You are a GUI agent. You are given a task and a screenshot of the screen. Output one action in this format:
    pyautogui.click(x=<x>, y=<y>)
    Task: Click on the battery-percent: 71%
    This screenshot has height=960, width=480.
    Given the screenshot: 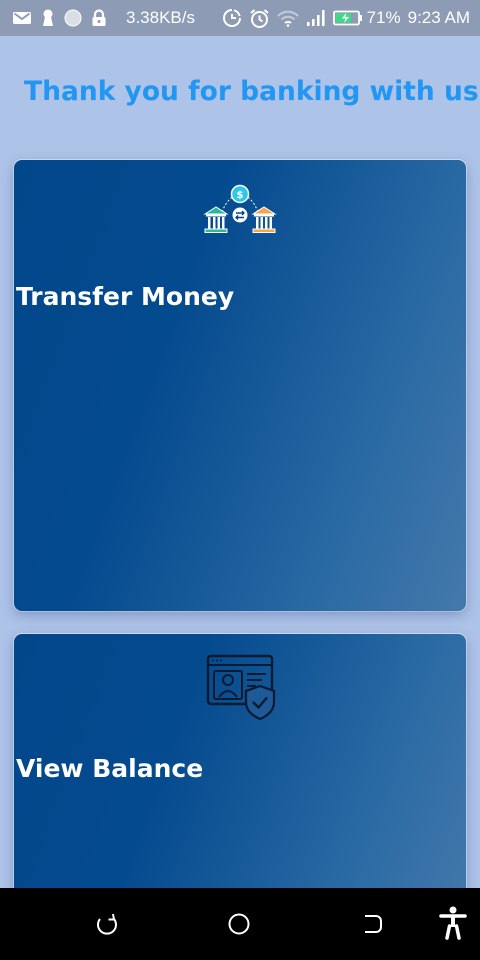 What is the action you would take?
    pyautogui.click(x=383, y=17)
    